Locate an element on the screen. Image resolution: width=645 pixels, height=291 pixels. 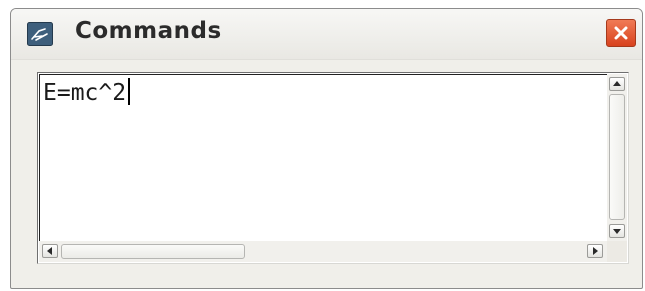
arrow-down-icon is located at coordinates (617, 231).